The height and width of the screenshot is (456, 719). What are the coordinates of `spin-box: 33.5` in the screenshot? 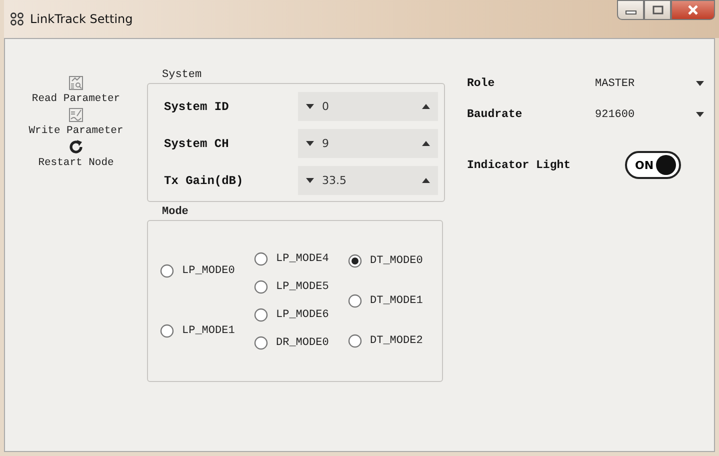 It's located at (368, 180).